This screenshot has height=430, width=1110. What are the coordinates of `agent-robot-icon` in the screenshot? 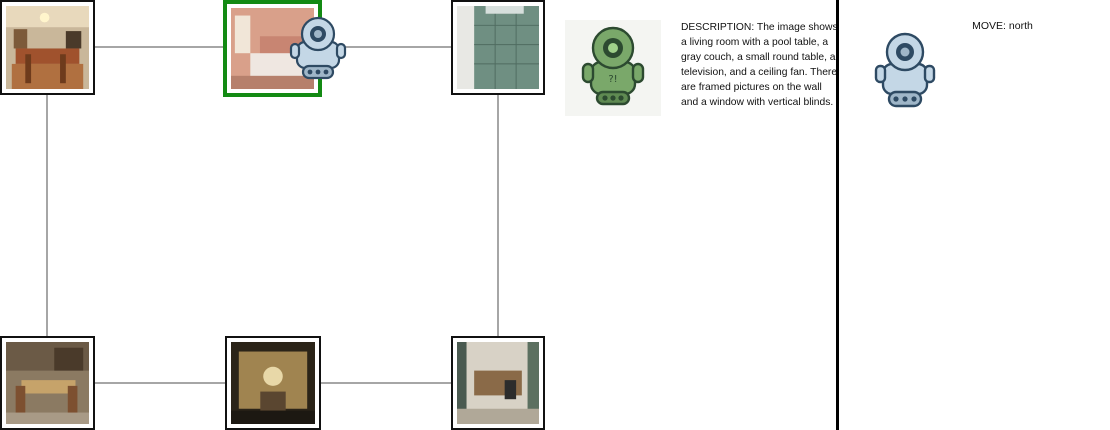 It's located at (318, 47).